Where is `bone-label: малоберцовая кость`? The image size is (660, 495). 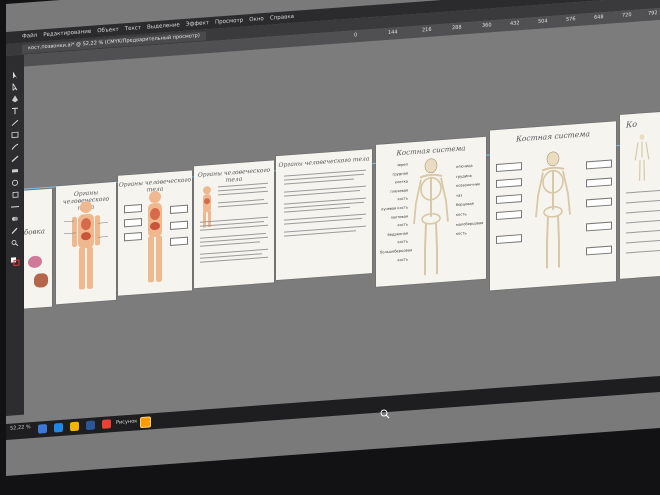
bone-label: малоберцовая кость is located at coordinates (470, 228).